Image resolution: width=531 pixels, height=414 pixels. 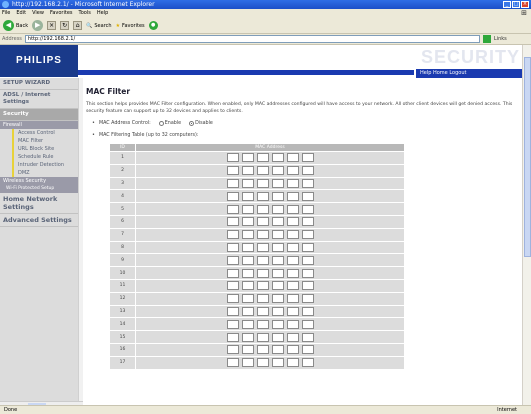 I want to click on sidebar-item-schedule-rule: Schedule Rule, so click(x=39, y=157).